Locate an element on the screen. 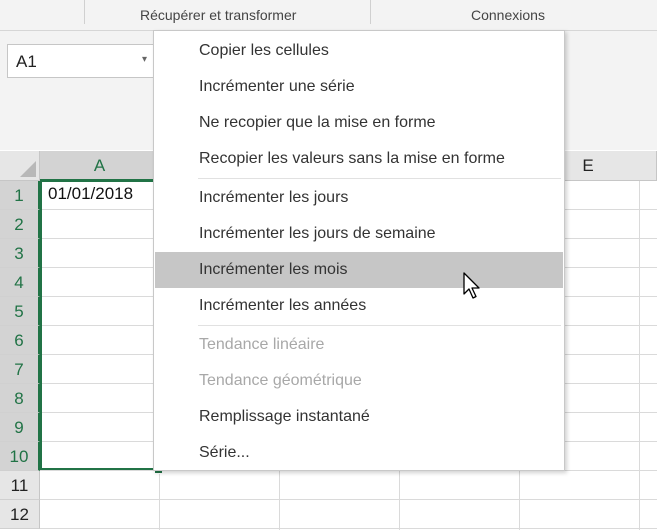 The height and width of the screenshot is (530, 657). triangle-icon is located at coordinates (28, 169).